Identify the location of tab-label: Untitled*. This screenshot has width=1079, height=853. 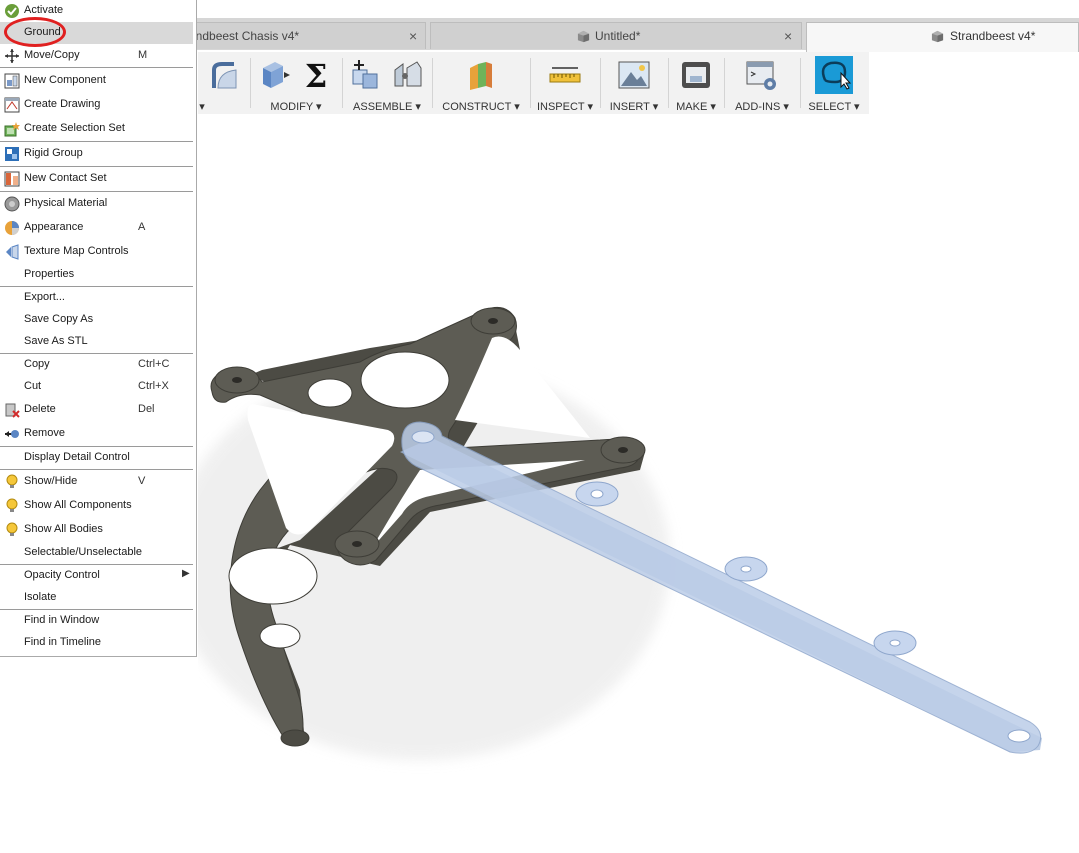
(618, 36).